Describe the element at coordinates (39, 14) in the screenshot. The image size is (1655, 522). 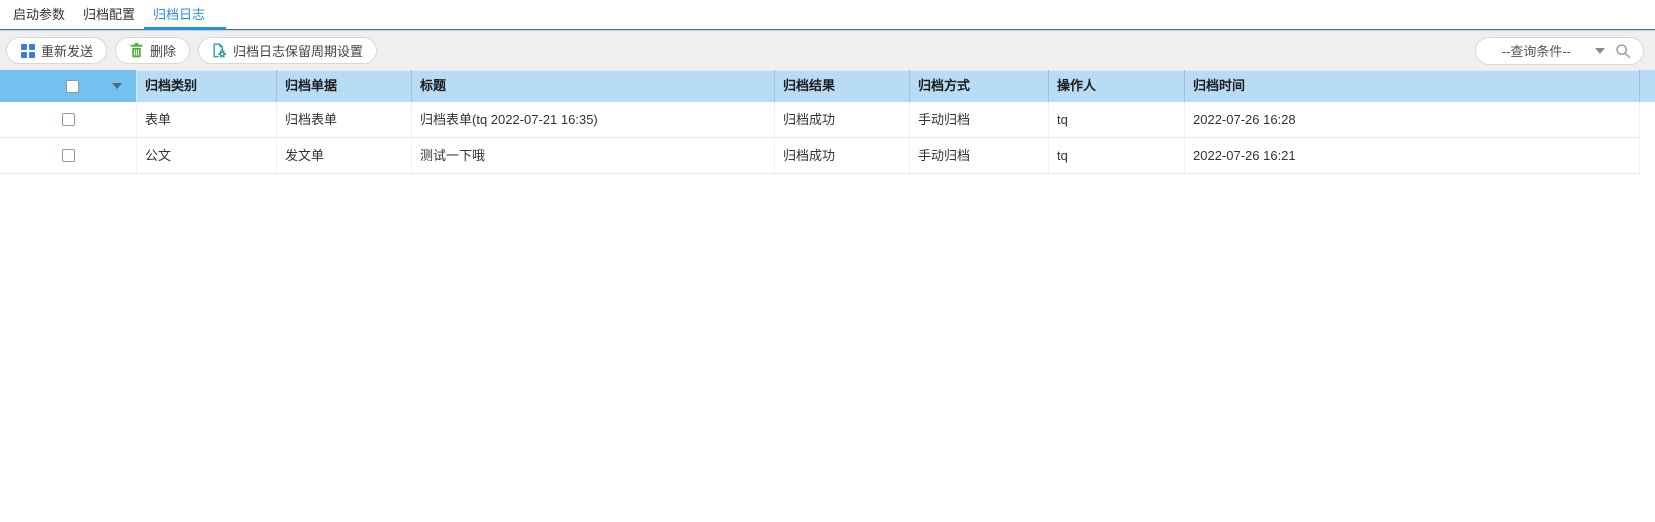
I see `tab-startup-params: 启动参数` at that location.